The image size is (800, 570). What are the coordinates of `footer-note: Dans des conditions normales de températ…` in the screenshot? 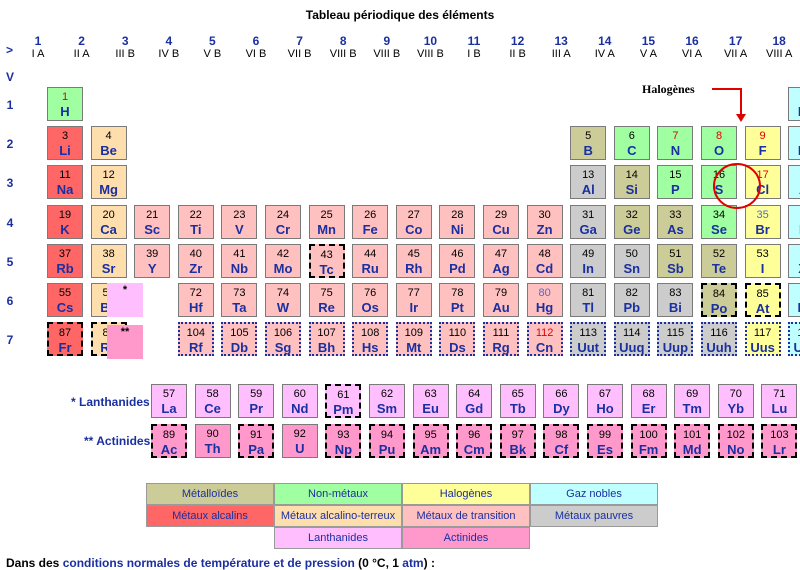 It's located at (220, 563).